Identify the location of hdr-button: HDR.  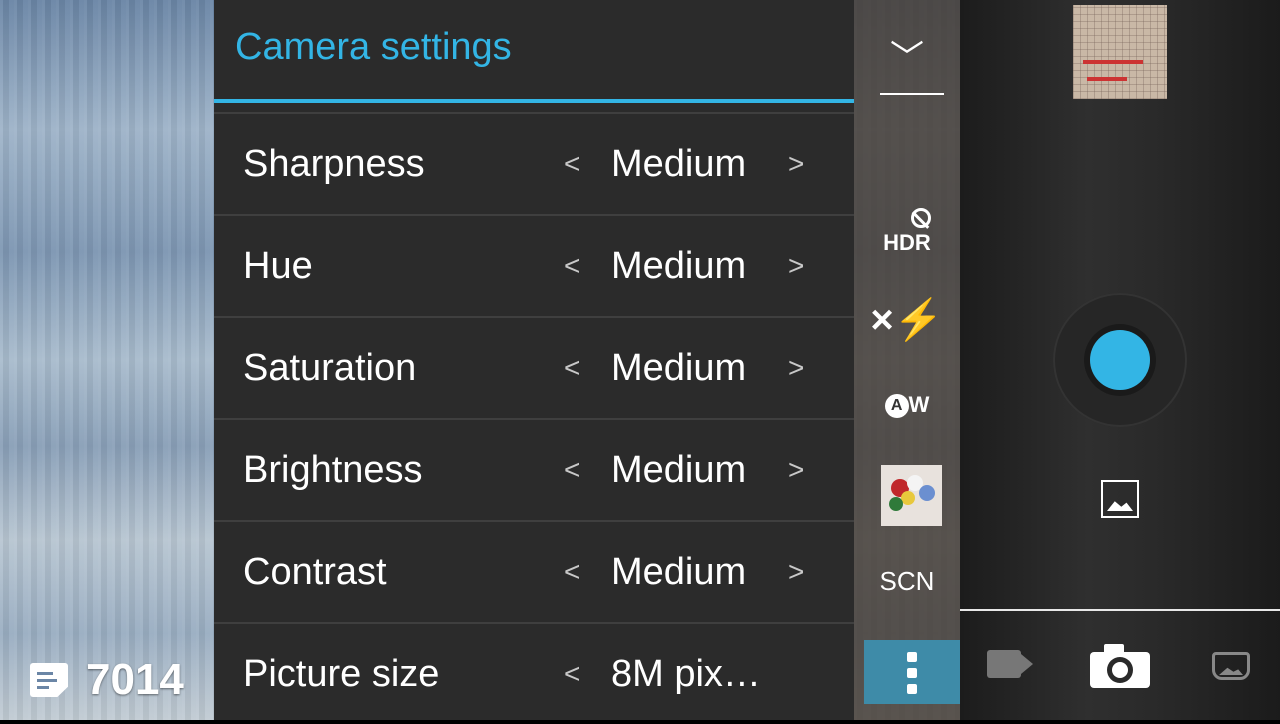
(907, 232).